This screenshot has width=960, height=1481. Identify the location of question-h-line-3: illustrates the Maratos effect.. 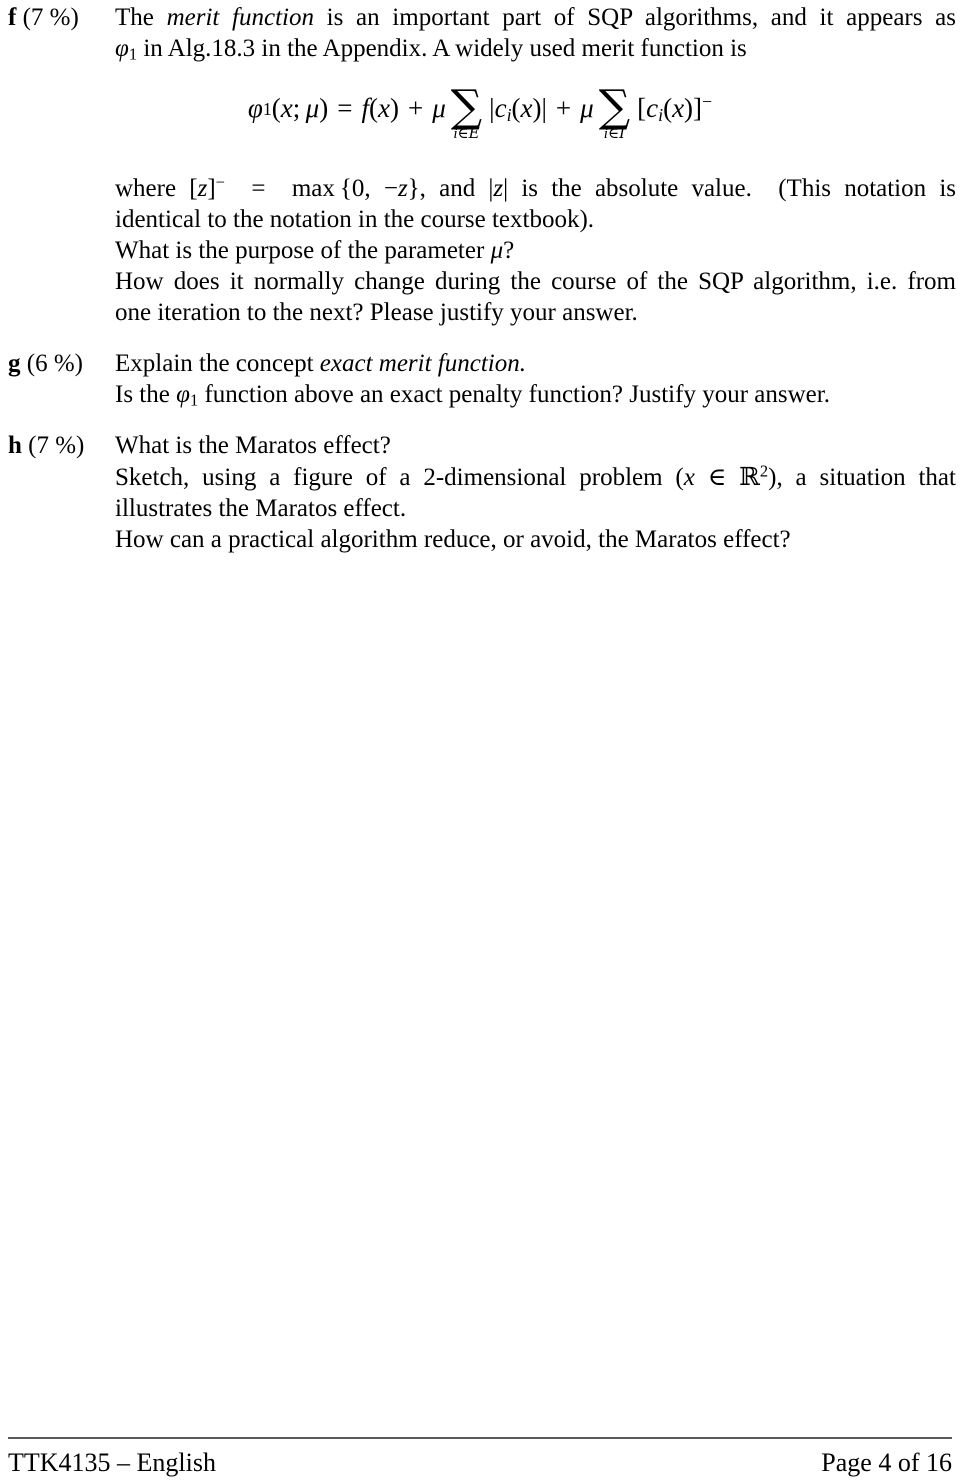
(261, 508).